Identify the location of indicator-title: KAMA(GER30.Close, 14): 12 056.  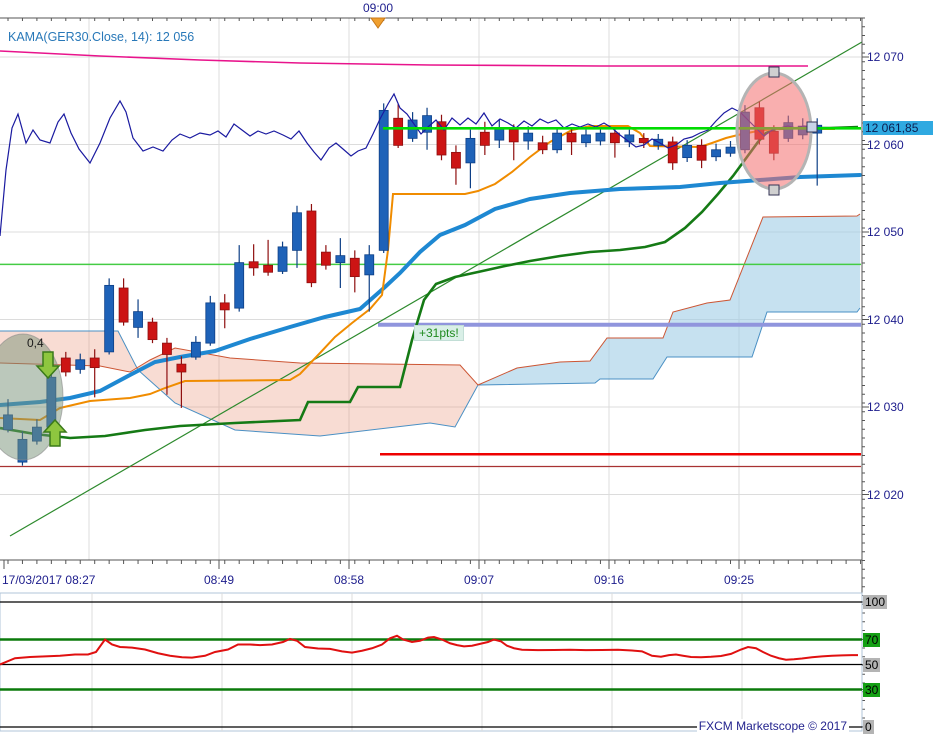
(101, 37).